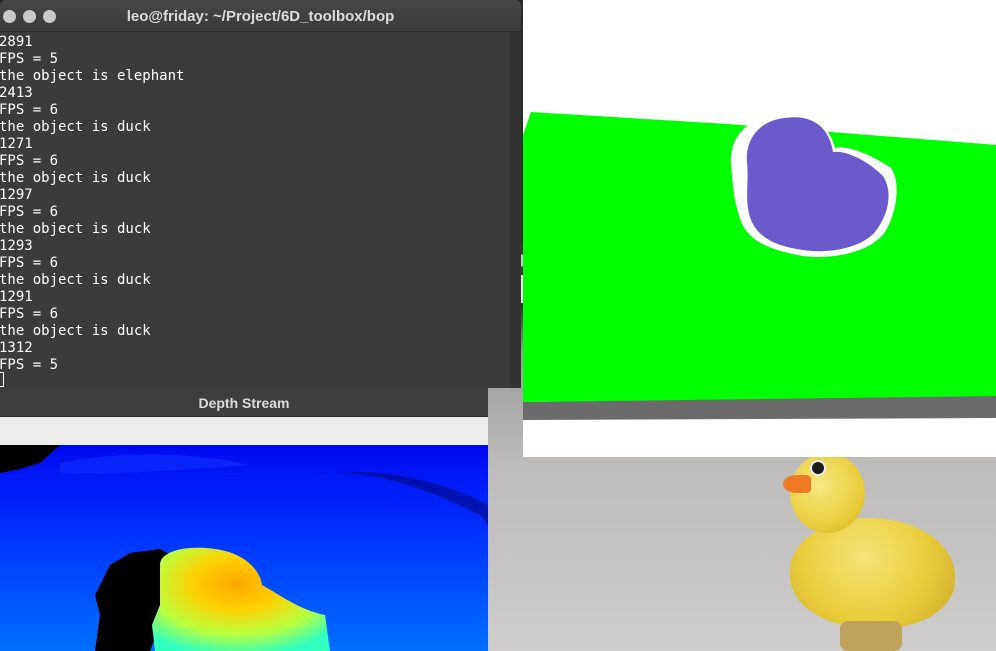 The width and height of the screenshot is (996, 651). I want to click on depth-stream-title: Depth Stream, so click(244, 403).